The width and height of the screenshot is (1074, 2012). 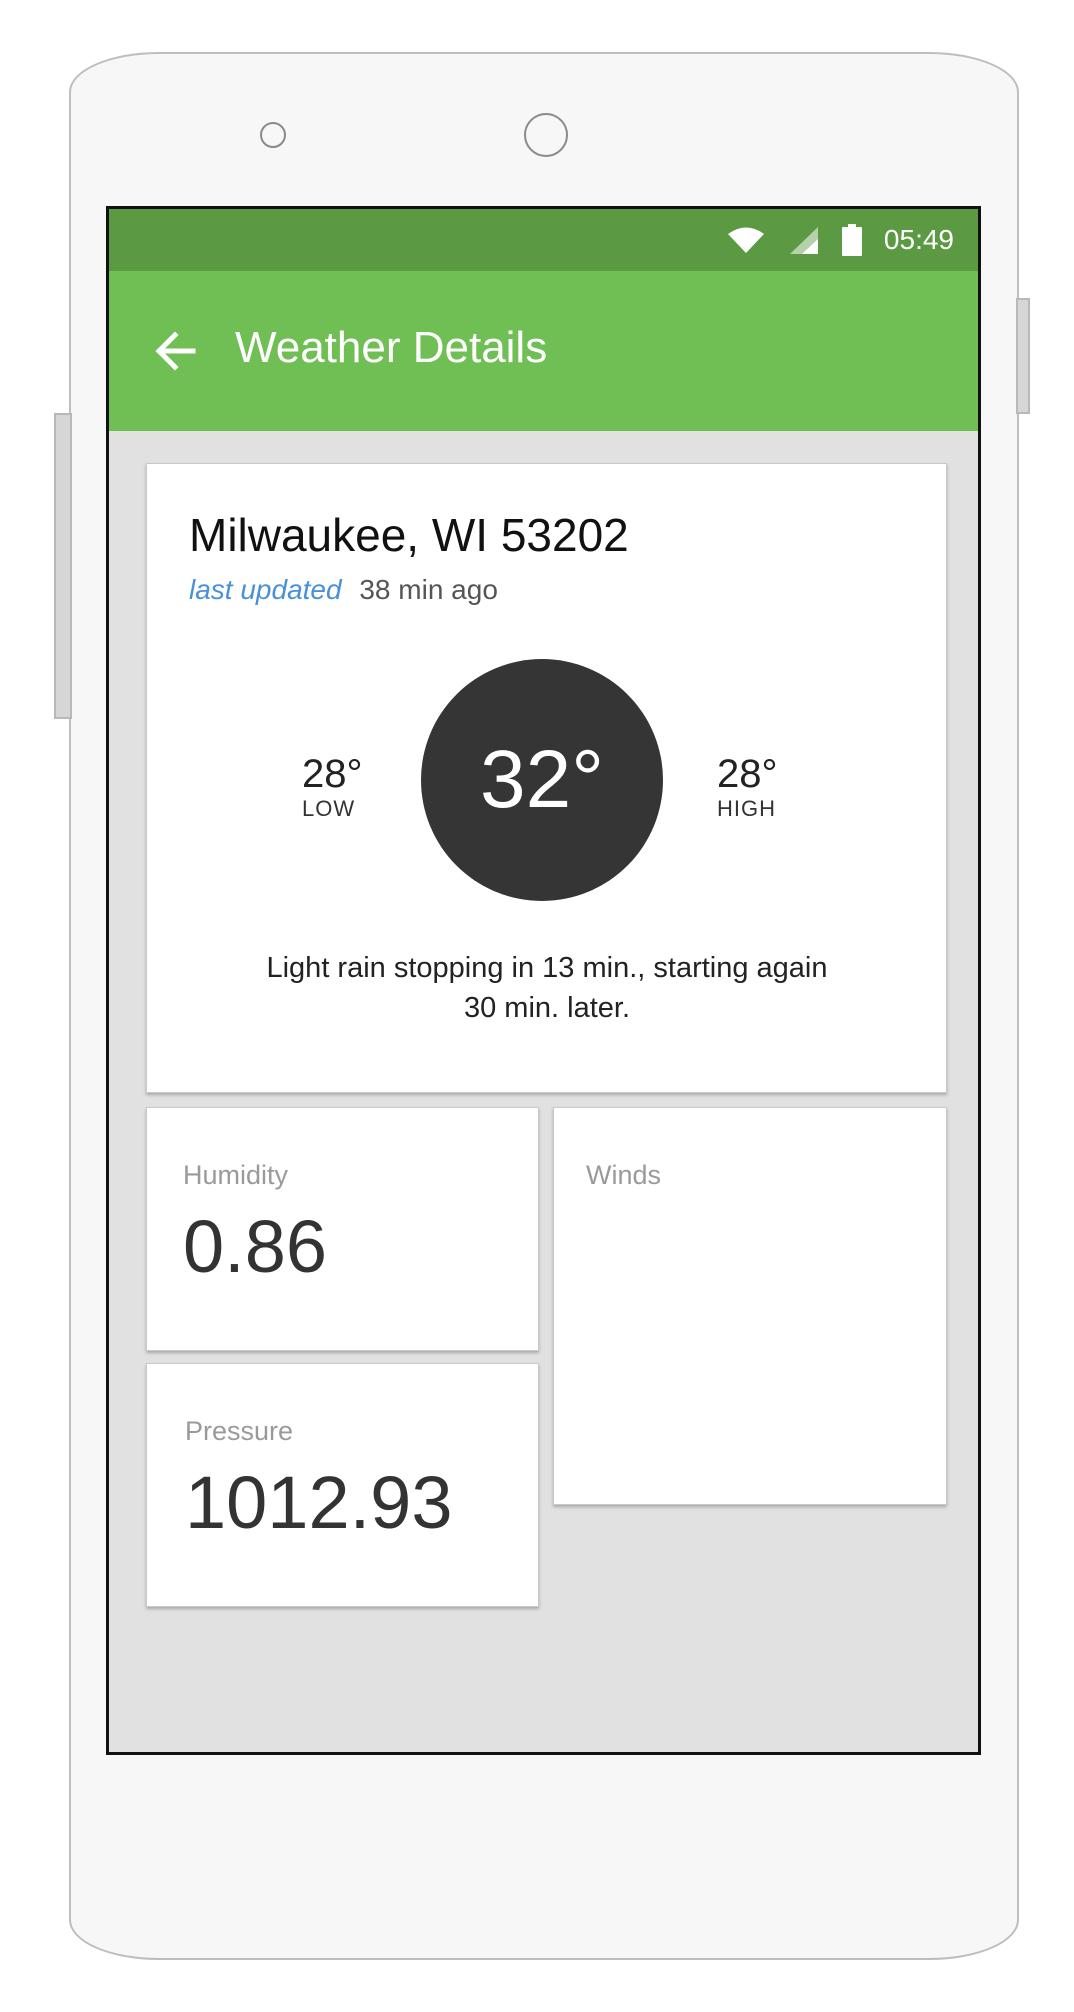 I want to click on low-temperature-label: LOW, so click(x=329, y=808).